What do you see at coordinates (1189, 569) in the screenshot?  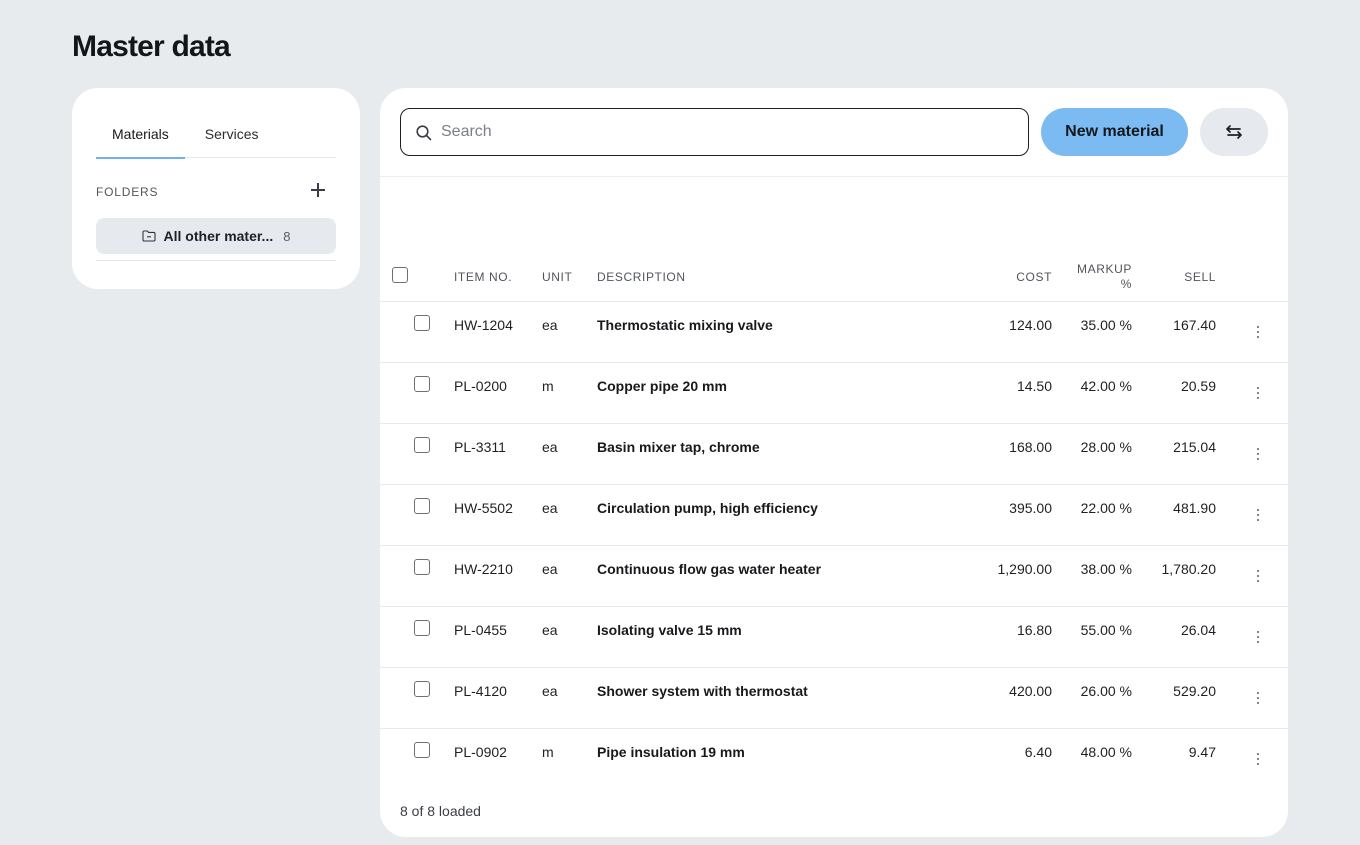 I see `cell-sell: 1,780.20` at bounding box center [1189, 569].